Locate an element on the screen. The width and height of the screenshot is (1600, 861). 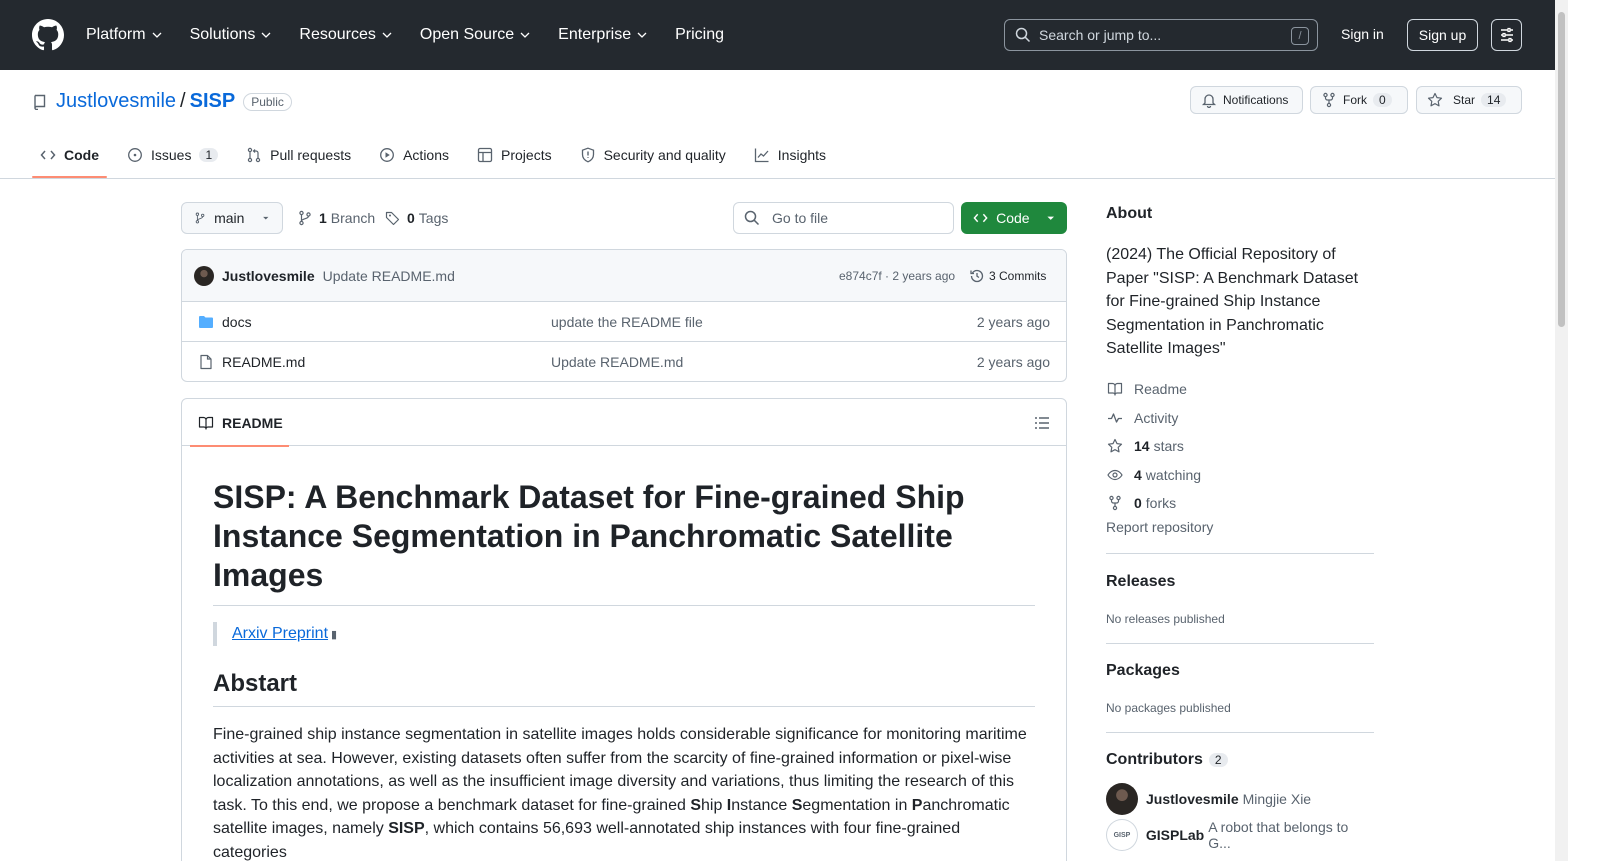
packages-heading: Packages is located at coordinates (1240, 671).